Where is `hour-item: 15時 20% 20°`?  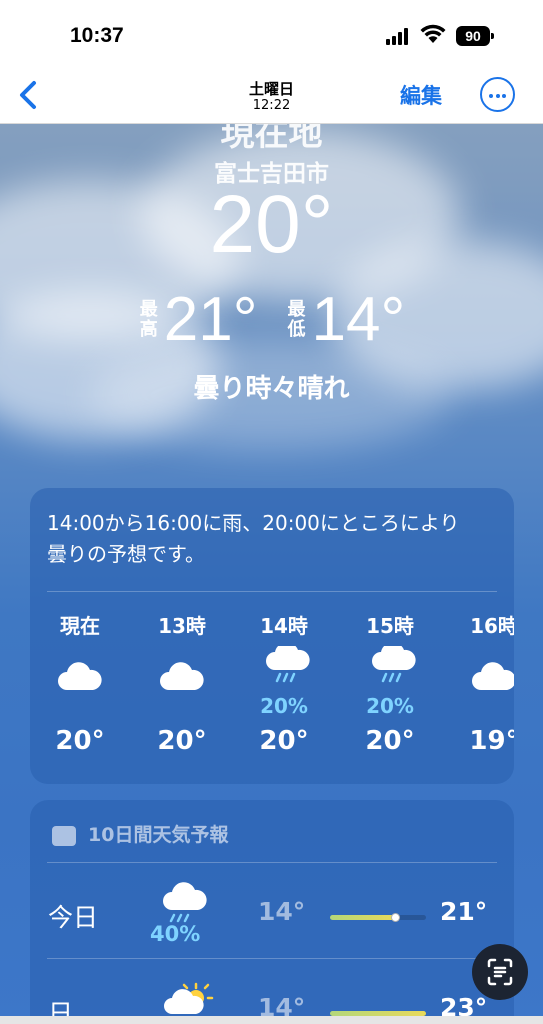
hour-item: 15時 20% 20° is located at coordinates (390, 683).